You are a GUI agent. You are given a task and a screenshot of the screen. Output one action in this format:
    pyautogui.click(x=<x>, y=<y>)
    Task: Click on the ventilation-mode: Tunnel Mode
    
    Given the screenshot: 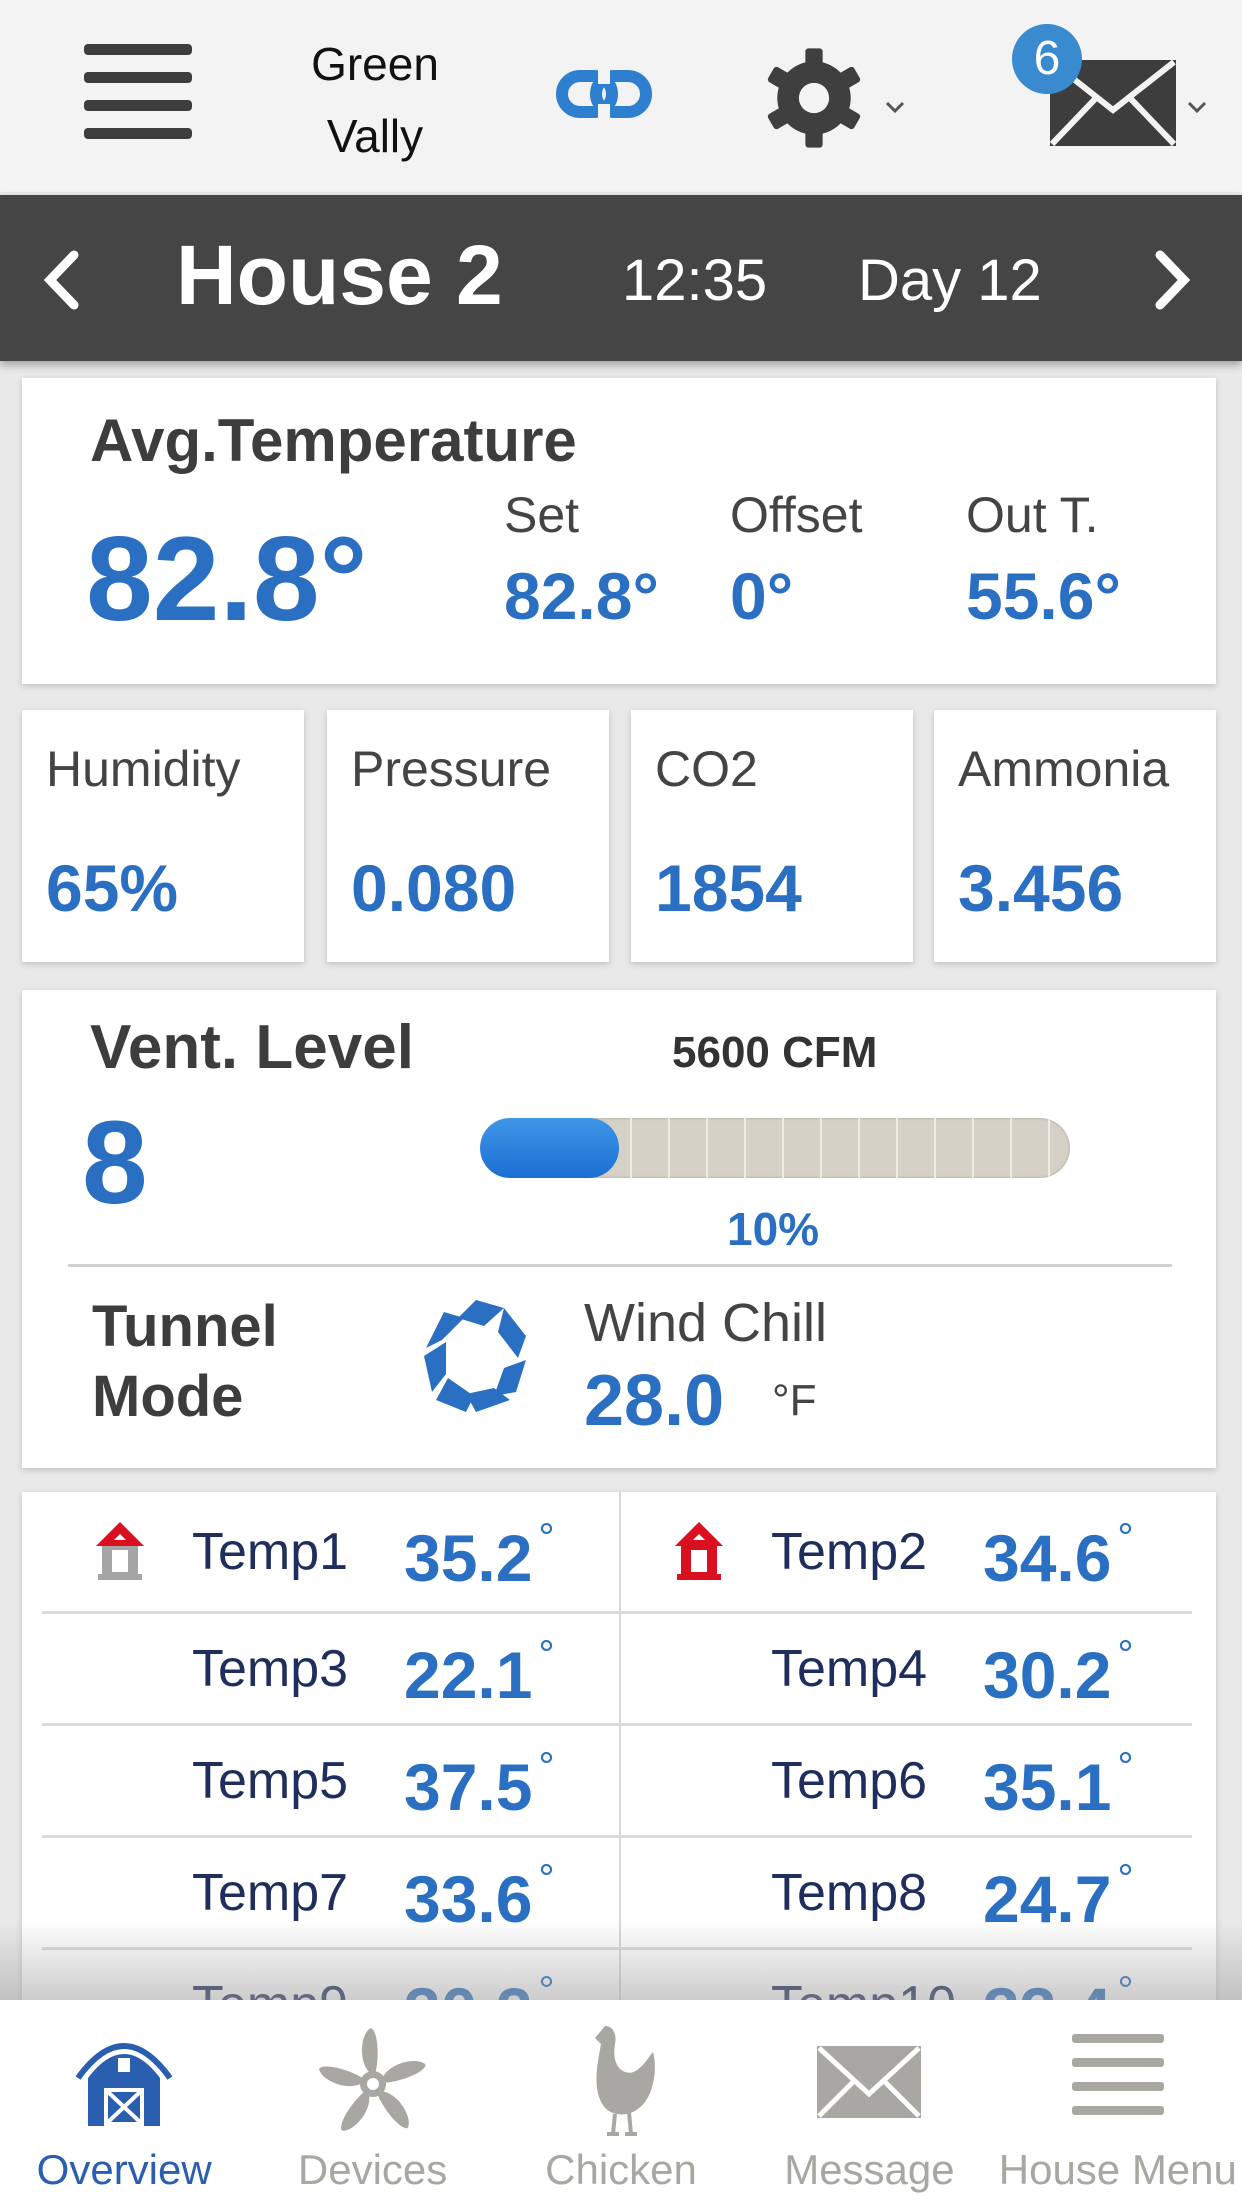 What is the action you would take?
    pyautogui.click(x=185, y=1362)
    